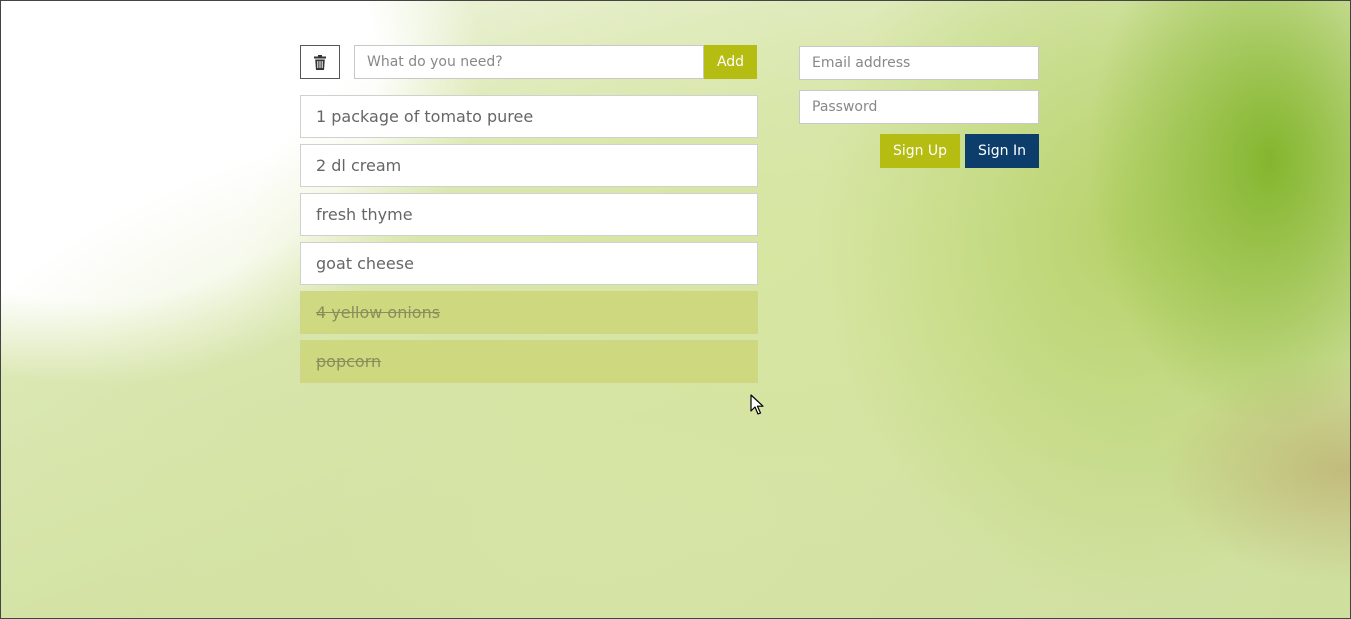  Describe the element at coordinates (529, 214) in the screenshot. I see `list-item: fresh thyme` at that location.